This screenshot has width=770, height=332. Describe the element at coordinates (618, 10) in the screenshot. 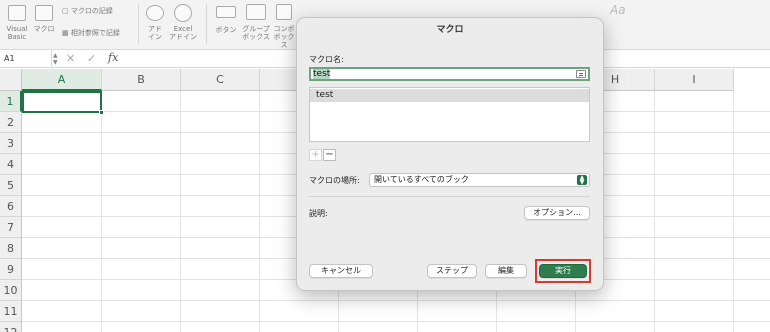

I see `aa-icon: Aa` at that location.